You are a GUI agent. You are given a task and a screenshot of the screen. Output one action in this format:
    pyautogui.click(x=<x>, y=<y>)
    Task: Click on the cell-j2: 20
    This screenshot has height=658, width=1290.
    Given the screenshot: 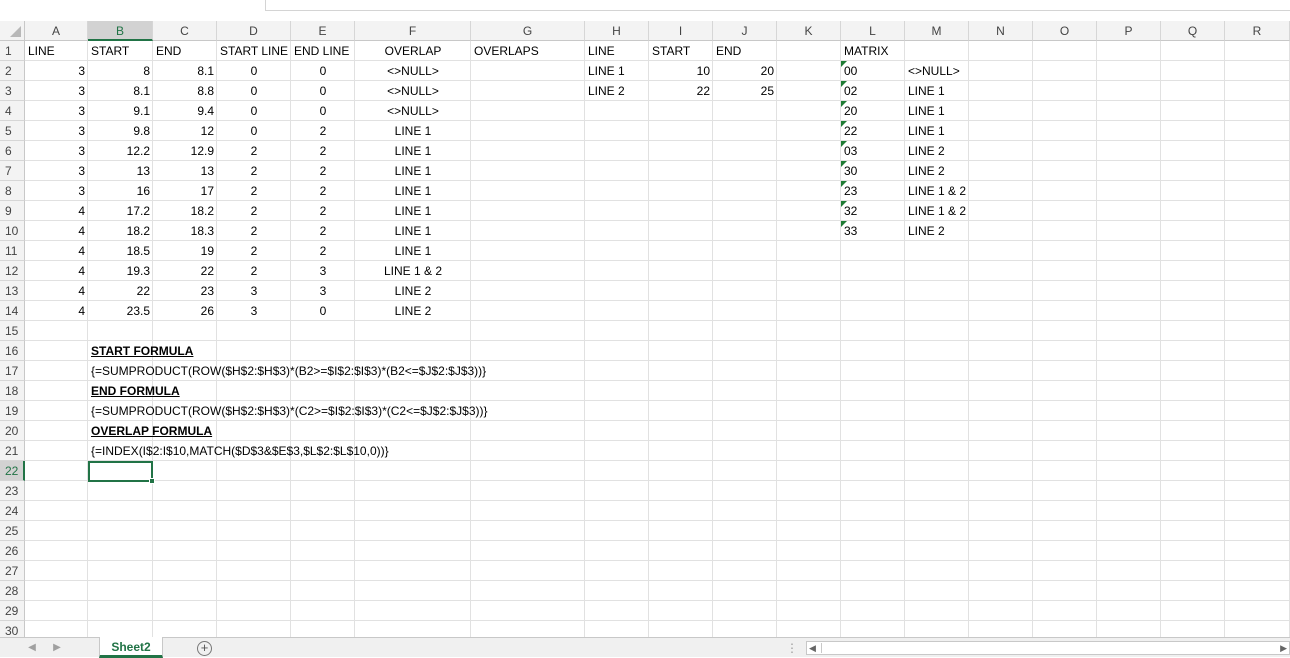 What is the action you would take?
    pyautogui.click(x=745, y=71)
    